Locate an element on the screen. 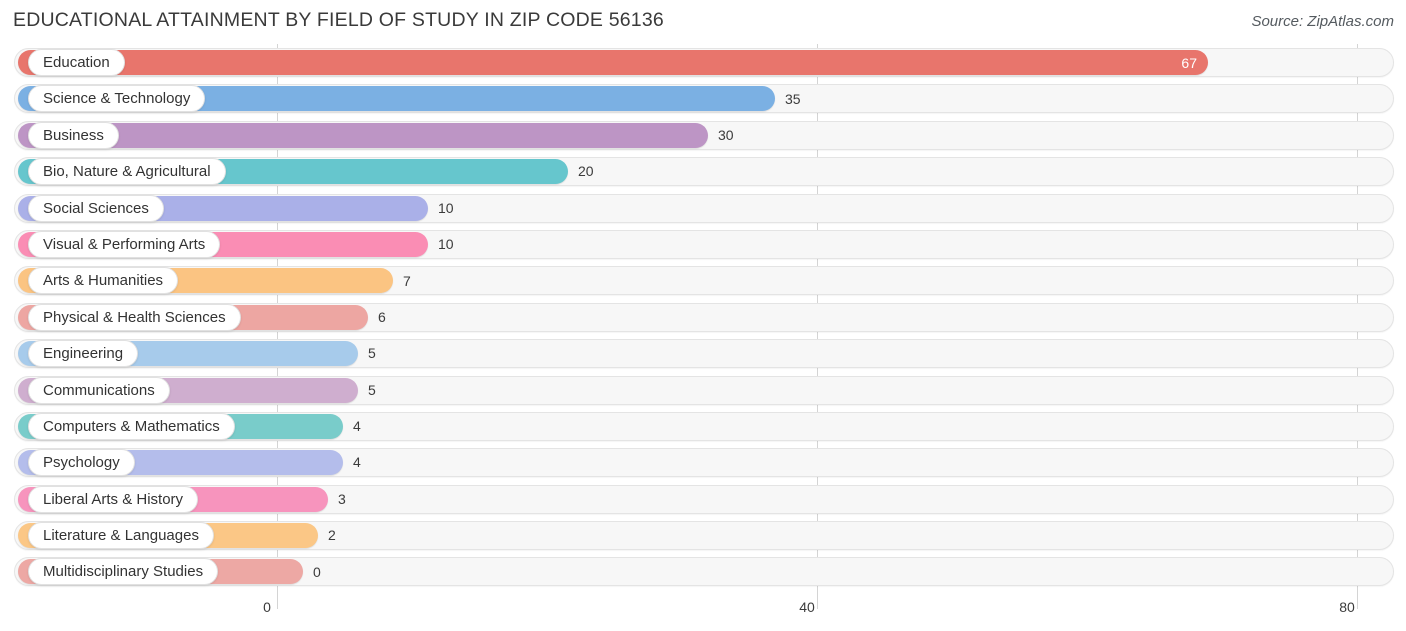 This screenshot has width=1406, height=631. category-pill: Multidisciplinary Studies is located at coordinates (123, 572).